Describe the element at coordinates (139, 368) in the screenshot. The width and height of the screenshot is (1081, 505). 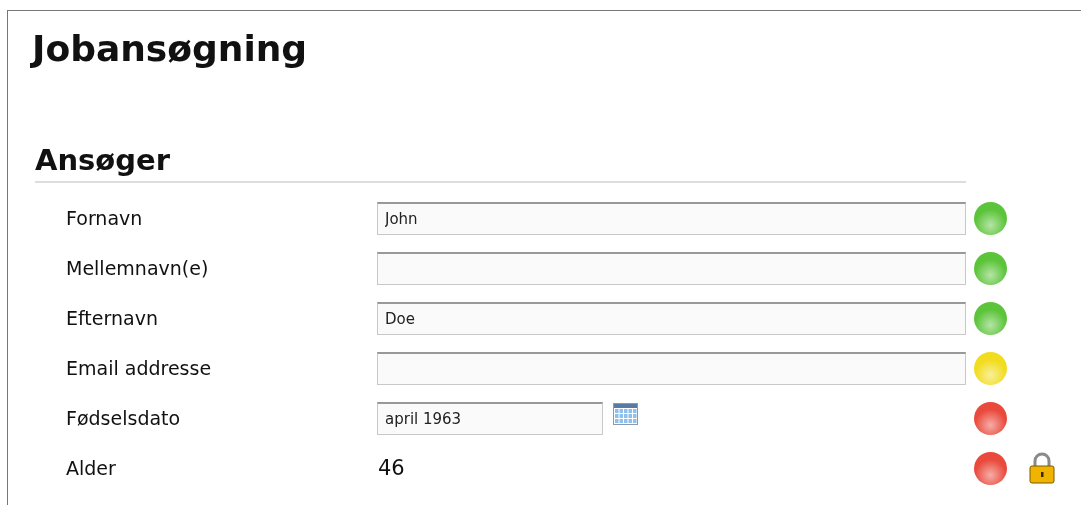
I see `field-label: Email addresse` at that location.